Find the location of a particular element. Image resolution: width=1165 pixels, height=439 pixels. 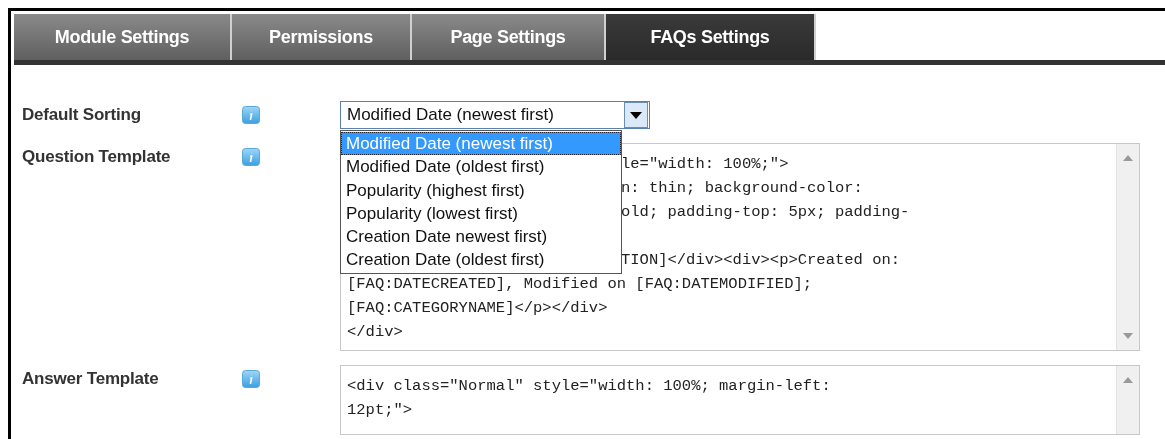

caret-icon is located at coordinates (636, 115).